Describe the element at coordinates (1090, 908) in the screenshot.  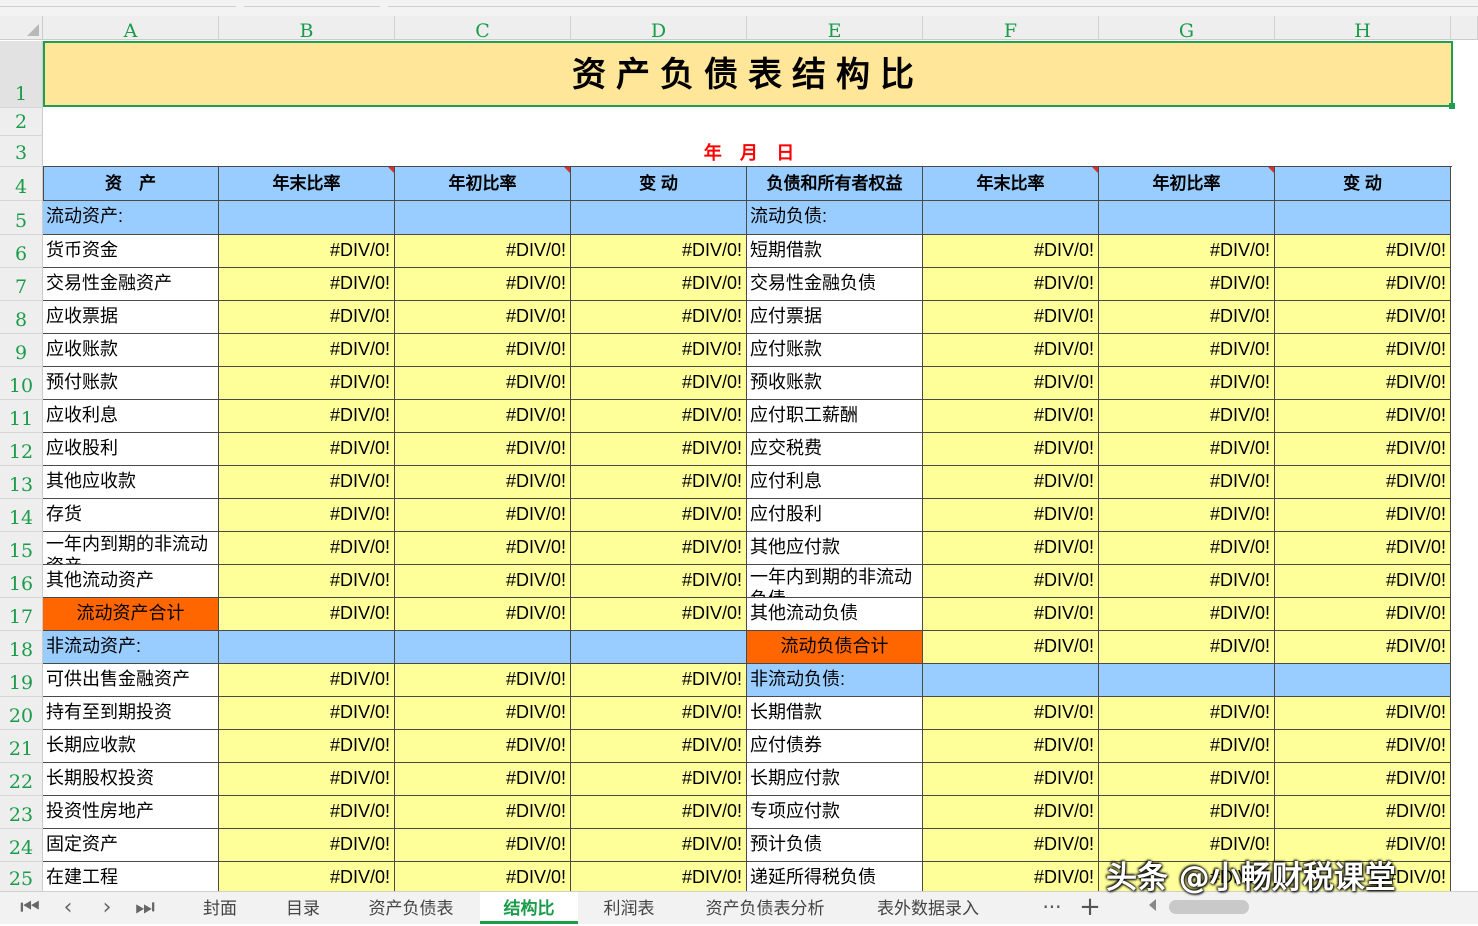
I see `add-sheet-button: +` at that location.